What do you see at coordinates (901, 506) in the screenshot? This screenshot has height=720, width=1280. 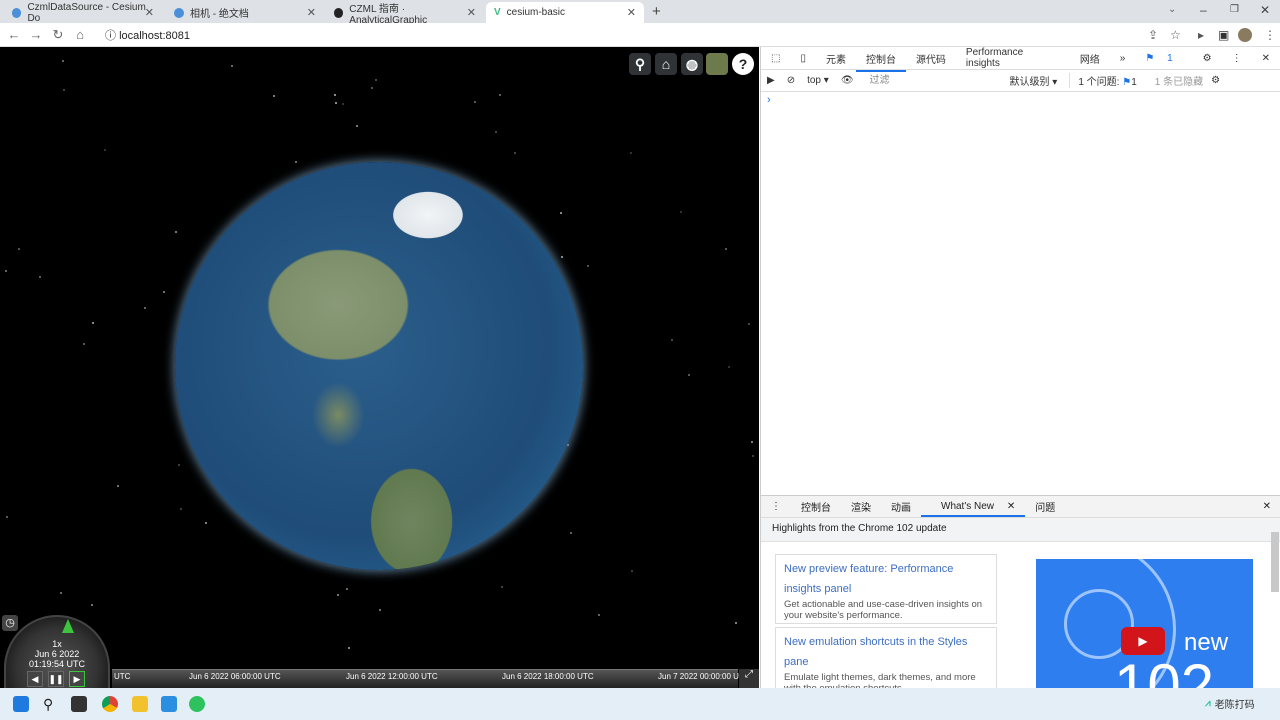 I see `drawer-tab-animations: 动画` at bounding box center [901, 506].